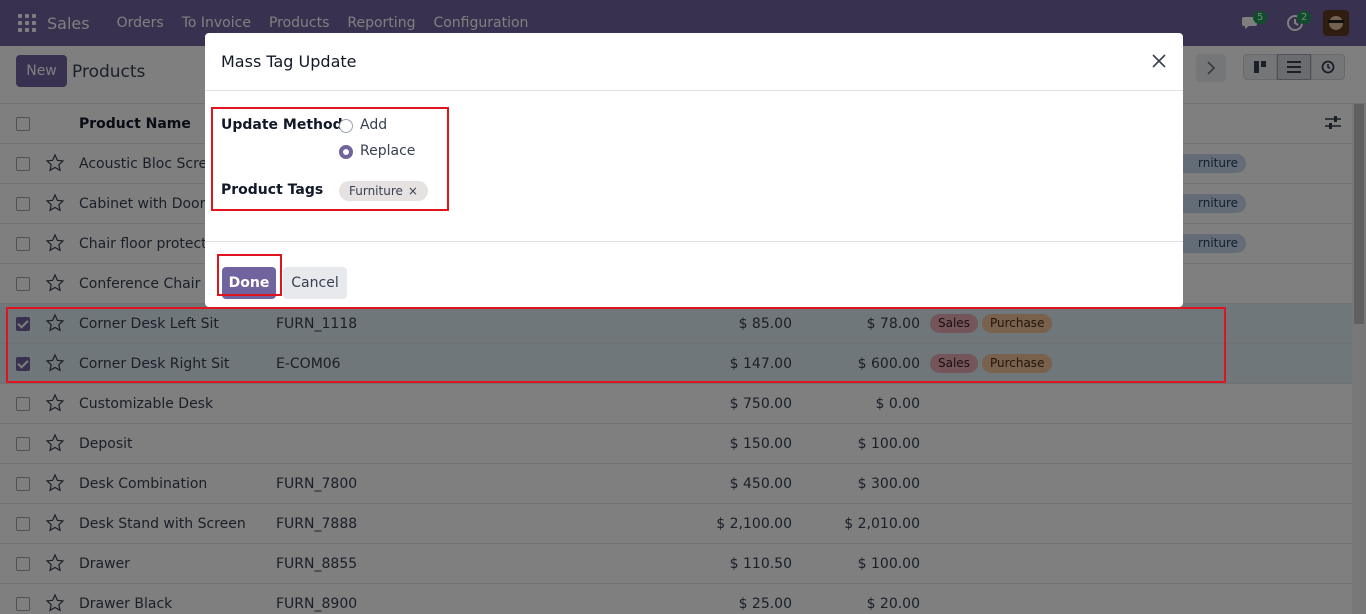 This screenshot has height=614, width=1366. What do you see at coordinates (616, 345) in the screenshot?
I see `selected-rows-highlight` at bounding box center [616, 345].